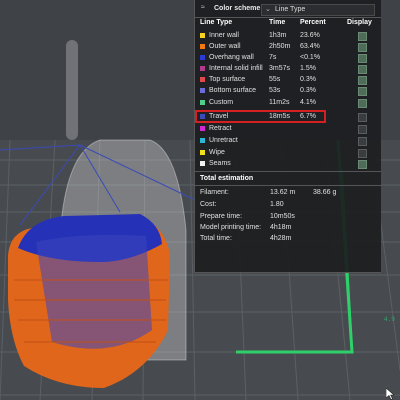  I want to click on legend-row: Outer wall 2h50m 63.4%, so click(288, 47).